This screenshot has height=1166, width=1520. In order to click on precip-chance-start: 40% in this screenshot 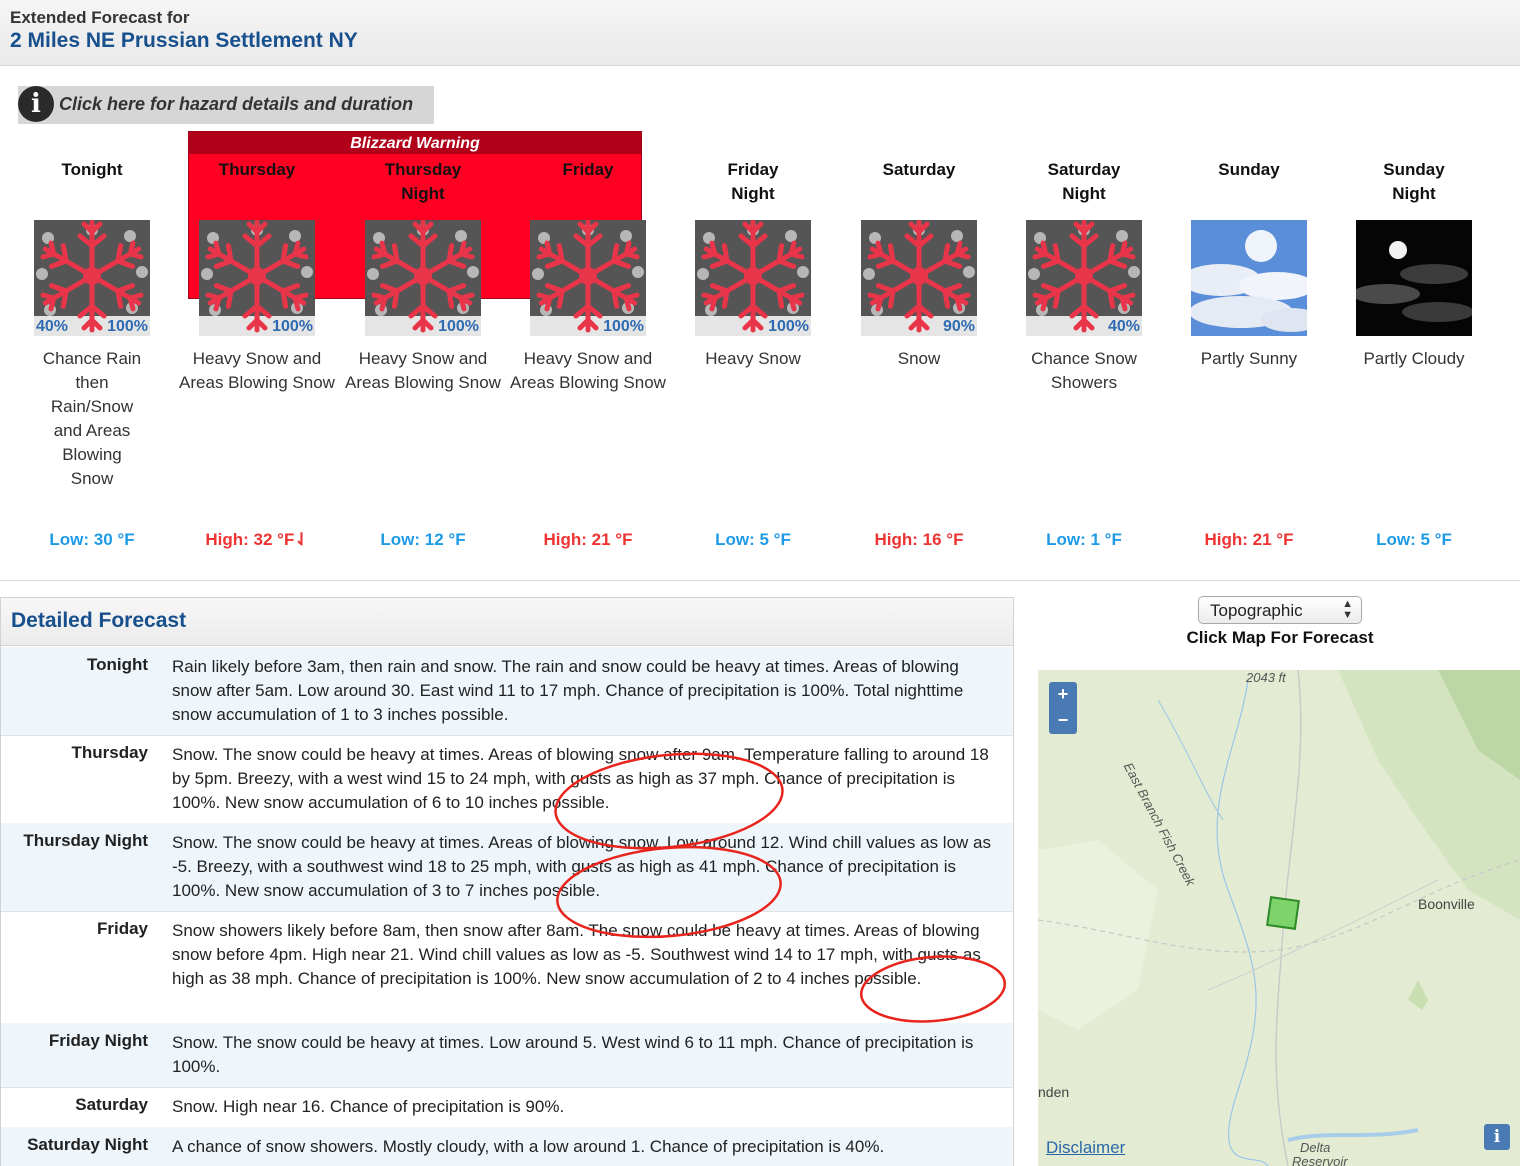, I will do `click(52, 326)`.